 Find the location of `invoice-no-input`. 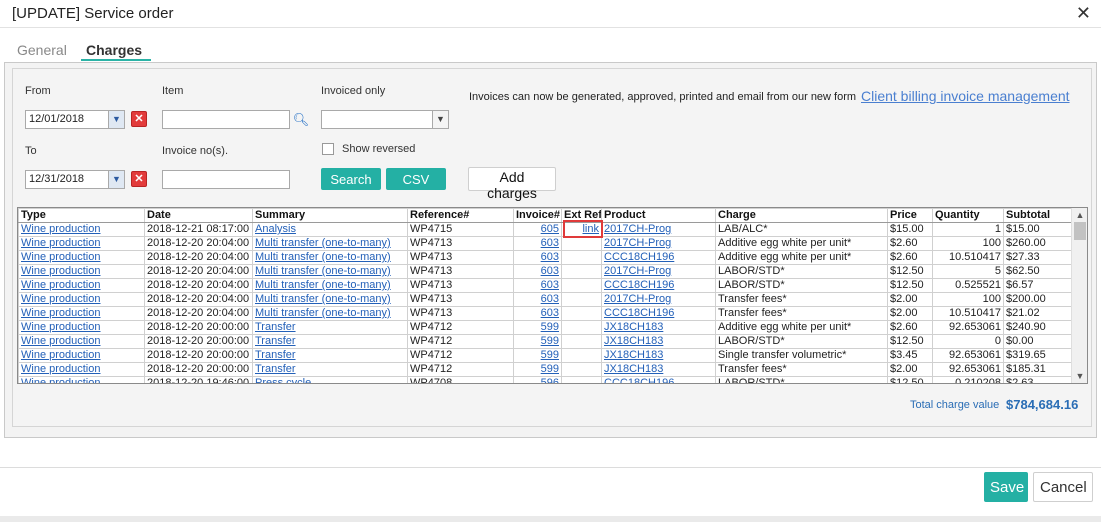

invoice-no-input is located at coordinates (226, 179).